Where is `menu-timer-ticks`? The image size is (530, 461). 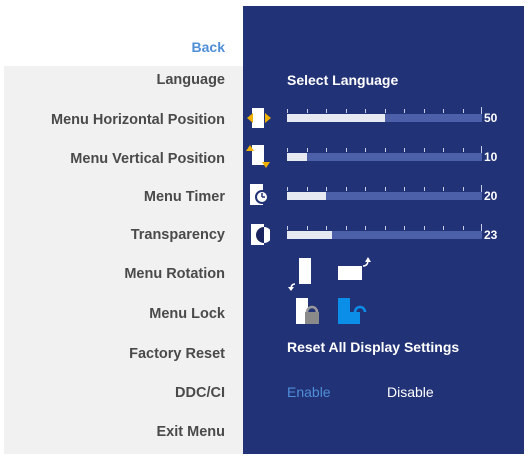
menu-timer-ticks is located at coordinates (384, 190).